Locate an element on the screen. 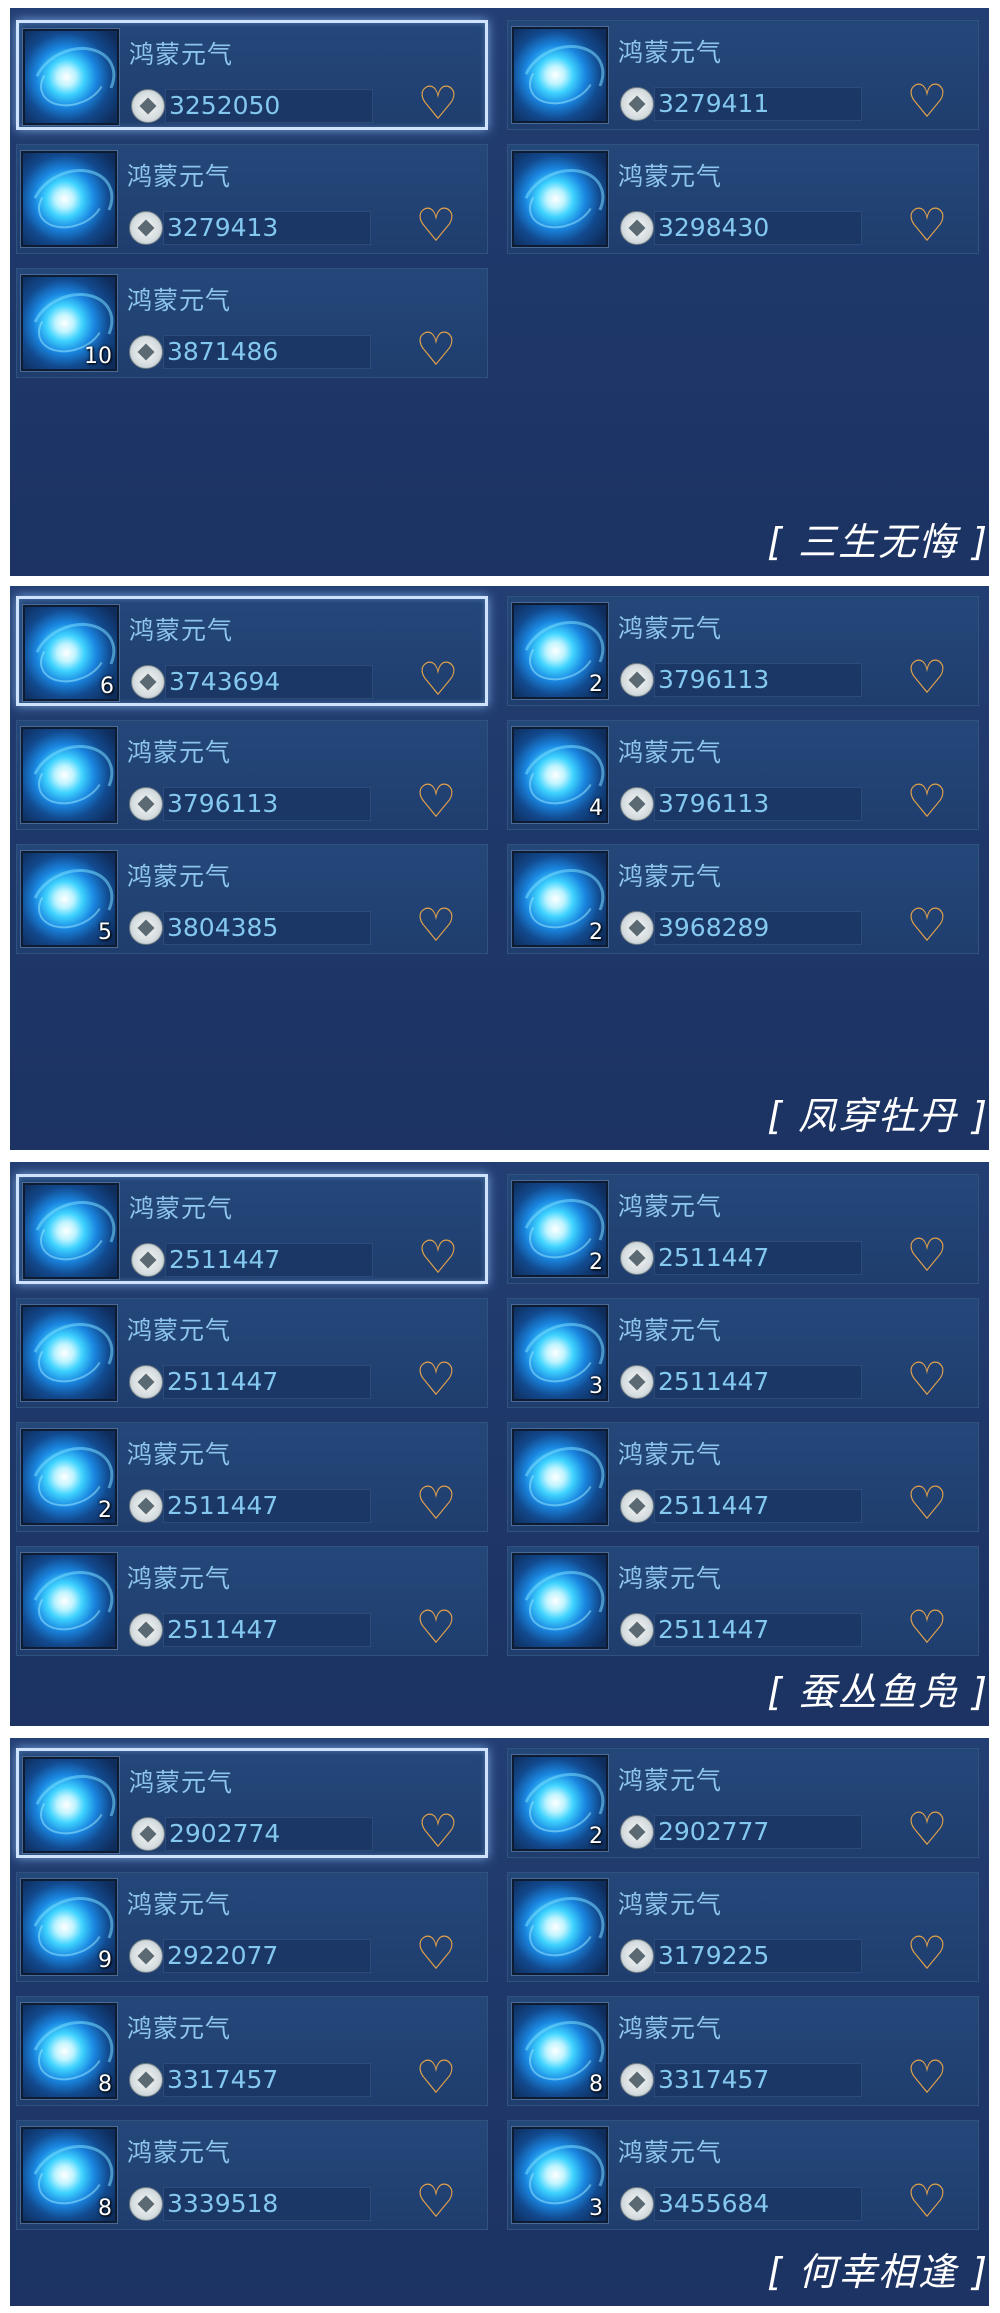 The height and width of the screenshot is (2313, 1000). item-price: 3279411 is located at coordinates (714, 103).